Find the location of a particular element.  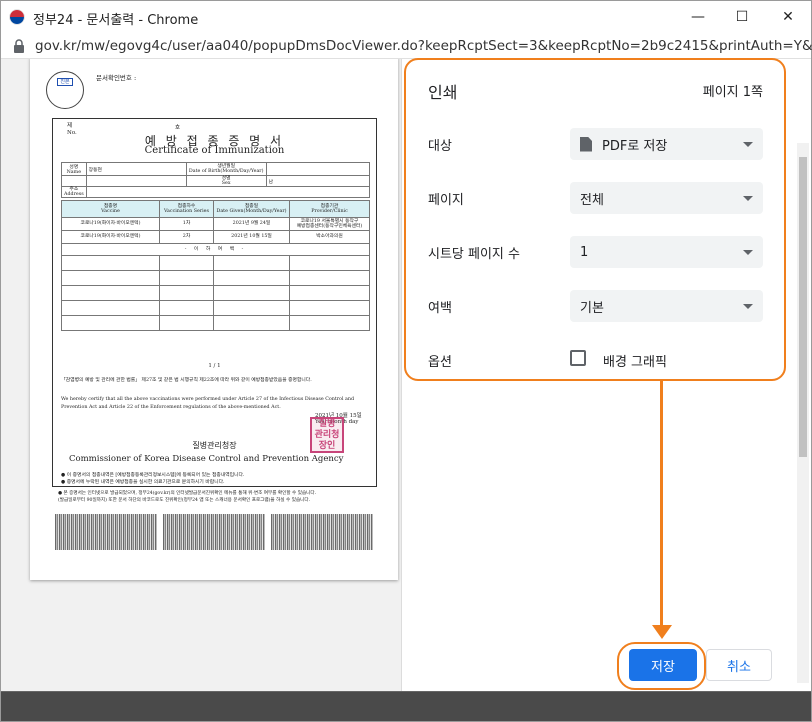

highlight-arrow-head is located at coordinates (662, 632).